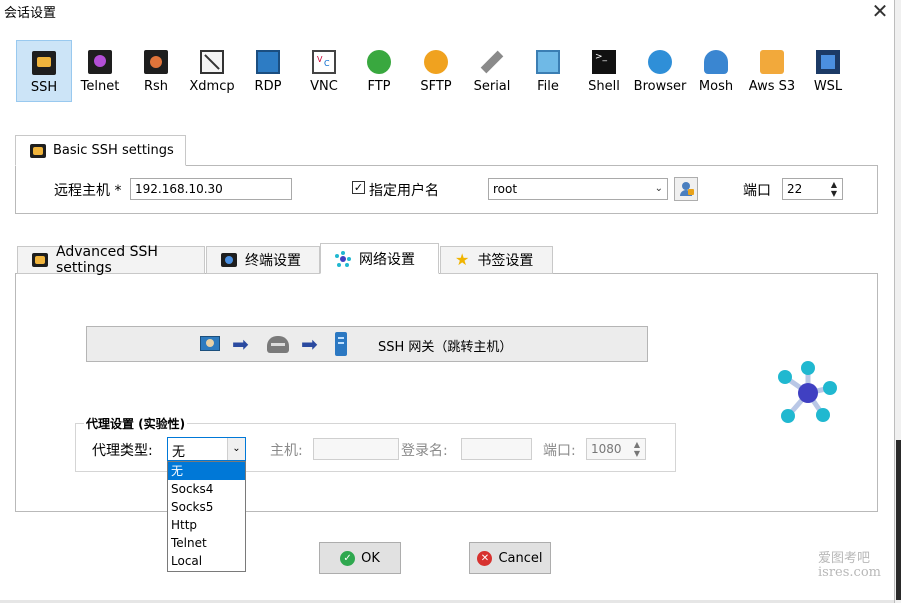 The height and width of the screenshot is (603, 901). Describe the element at coordinates (113, 150) in the screenshot. I see `tab-label: Basic SSH settings` at that location.